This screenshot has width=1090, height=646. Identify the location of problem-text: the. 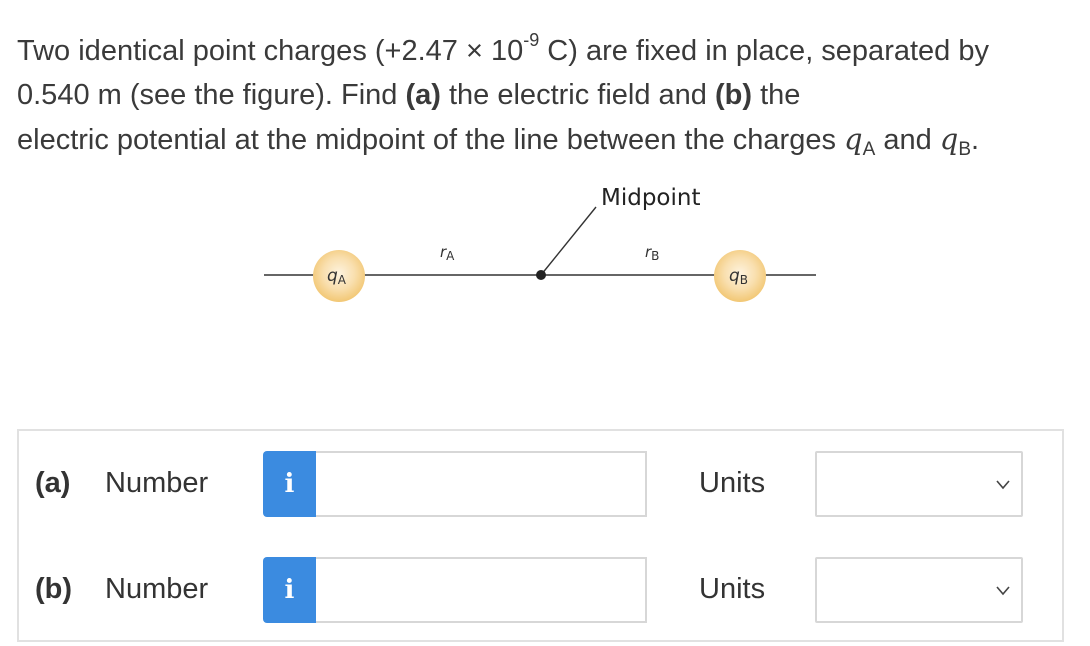
(776, 95).